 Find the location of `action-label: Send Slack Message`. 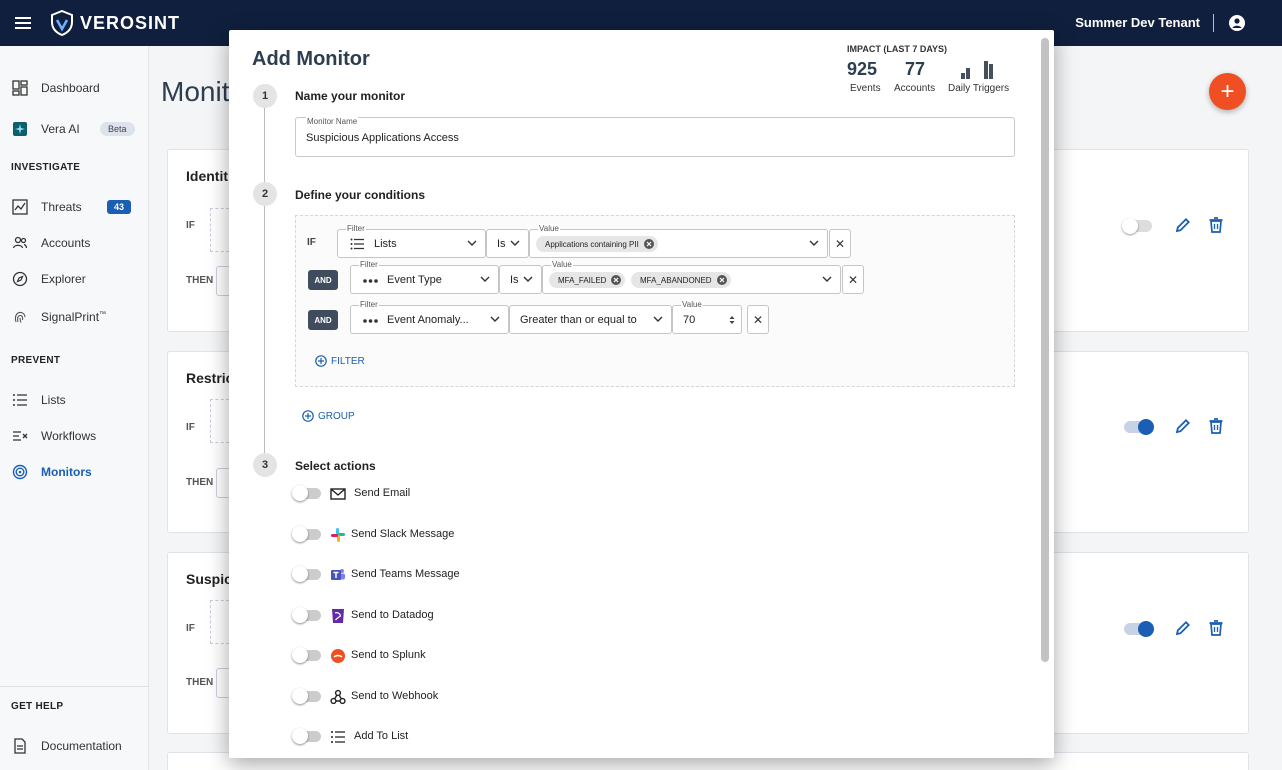

action-label: Send Slack Message is located at coordinates (403, 534).